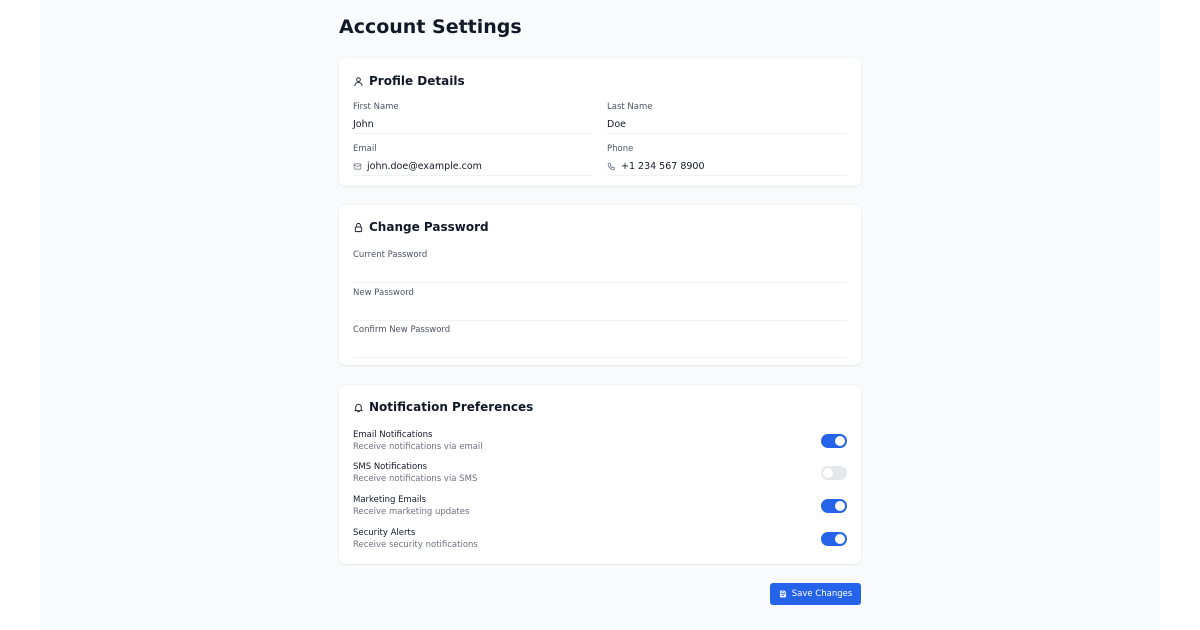 The height and width of the screenshot is (630, 1200). I want to click on profile-details-header: Profile Details, so click(409, 81).